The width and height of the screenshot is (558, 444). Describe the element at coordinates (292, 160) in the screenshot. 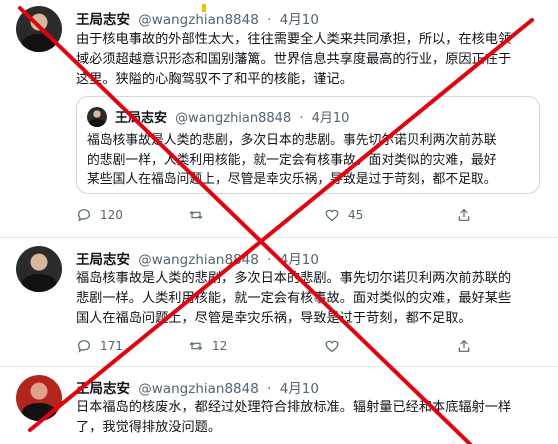

I see `quote-text-line: 的悲剧一样，人类利用核能，就一定会有核事故。面对类似的灾难，最好` at that location.